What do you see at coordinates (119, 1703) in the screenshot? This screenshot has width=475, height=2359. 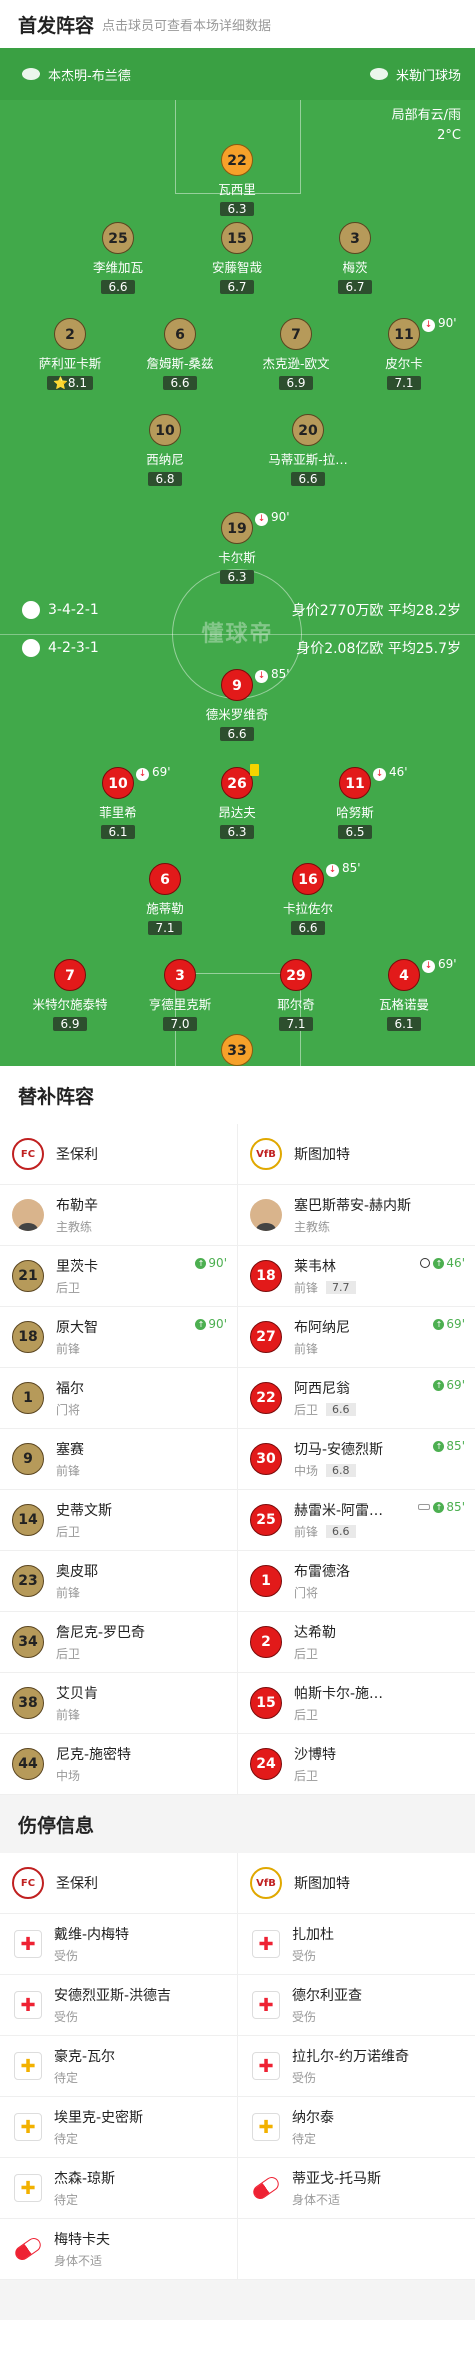 I see `sub-player: 38 艾贝肯前锋` at bounding box center [119, 1703].